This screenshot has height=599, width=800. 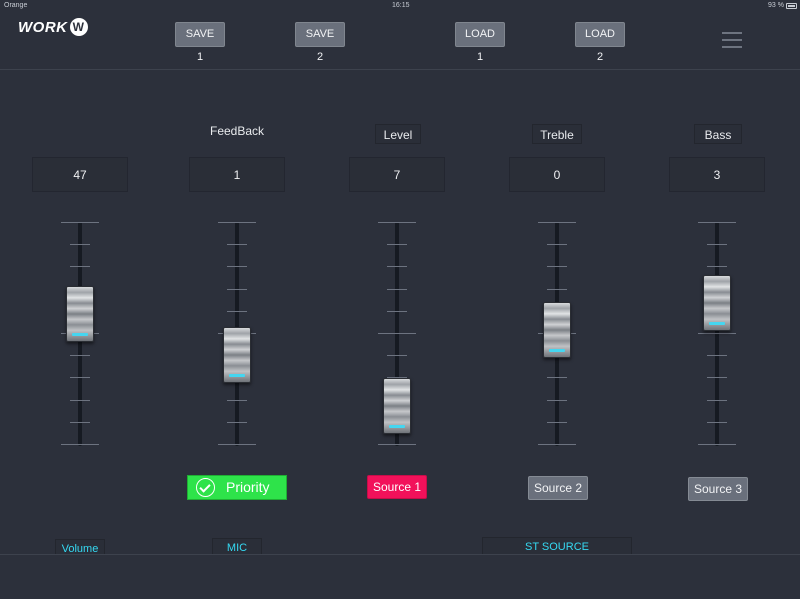 I want to click on source-2-button: Source 2, so click(x=558, y=488).